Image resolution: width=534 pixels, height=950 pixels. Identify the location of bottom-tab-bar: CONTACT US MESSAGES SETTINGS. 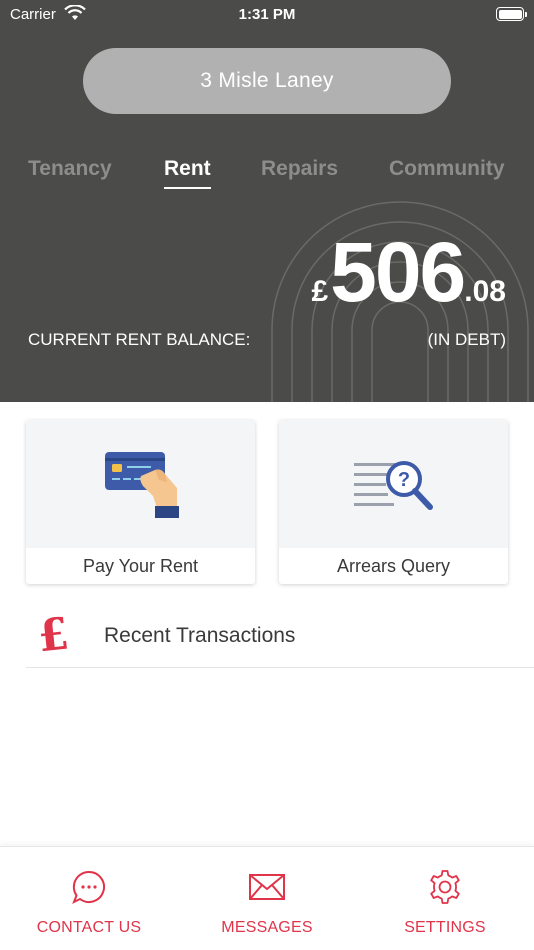
(267, 898).